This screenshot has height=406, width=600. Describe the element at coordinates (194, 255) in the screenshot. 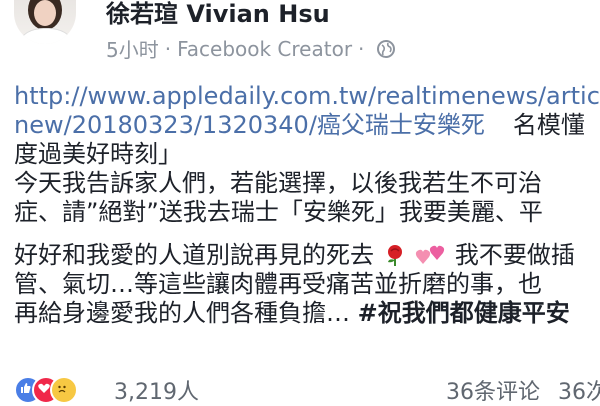

I see `post-text: 好好和我愛的人道別說再見的死去` at that location.